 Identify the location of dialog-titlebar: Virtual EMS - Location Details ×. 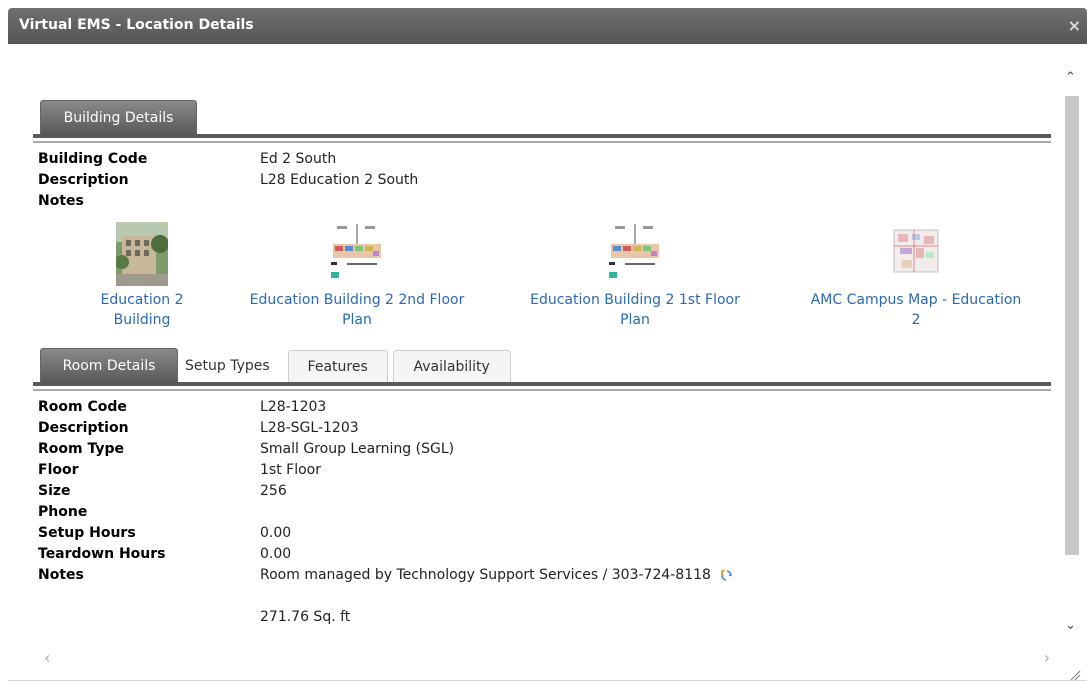
(547, 26).